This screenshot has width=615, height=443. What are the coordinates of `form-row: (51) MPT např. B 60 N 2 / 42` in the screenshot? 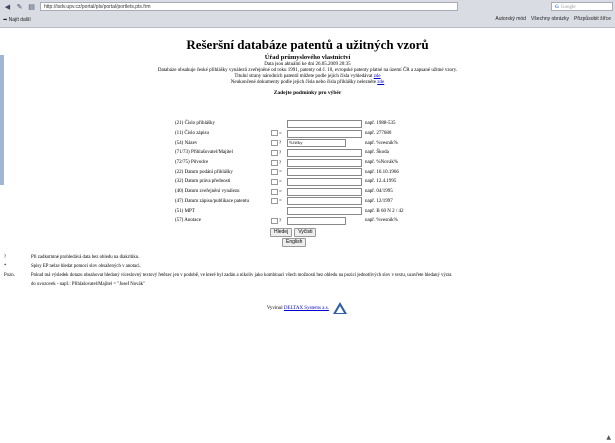 It's located at (310, 211).